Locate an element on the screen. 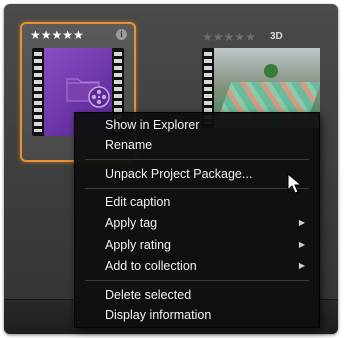 The image size is (344, 338). menu-item-rename: Rename is located at coordinates (197, 145).